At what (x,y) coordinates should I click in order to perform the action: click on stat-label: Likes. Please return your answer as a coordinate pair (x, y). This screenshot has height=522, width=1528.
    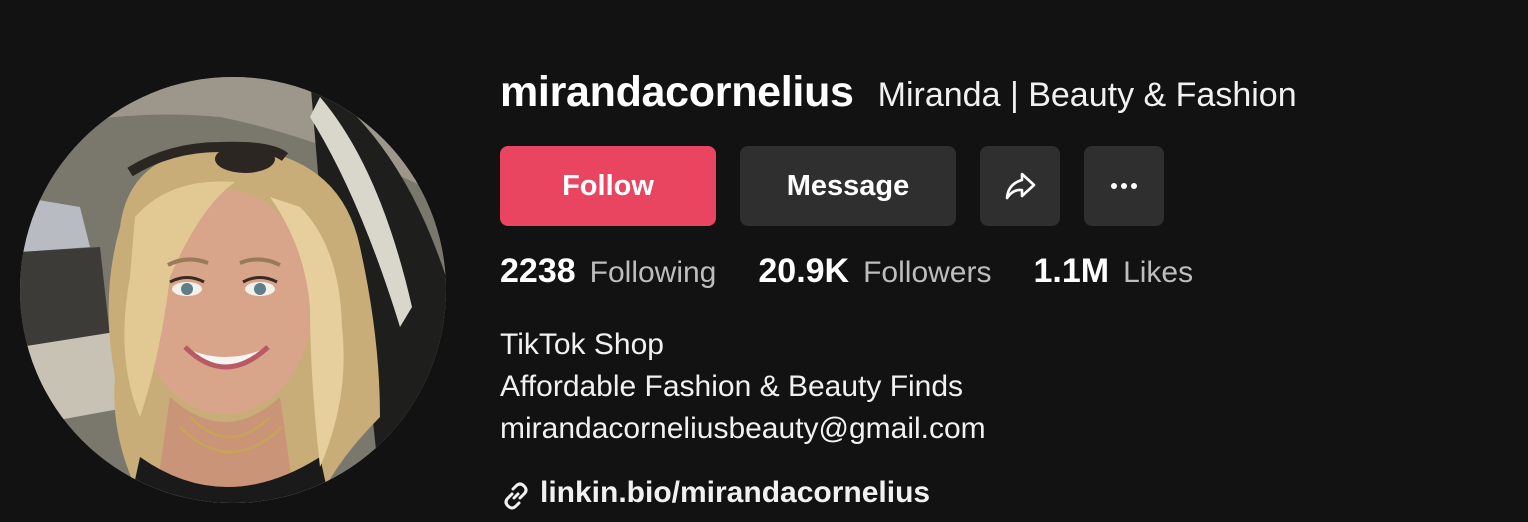
    Looking at the image, I should click on (1158, 272).